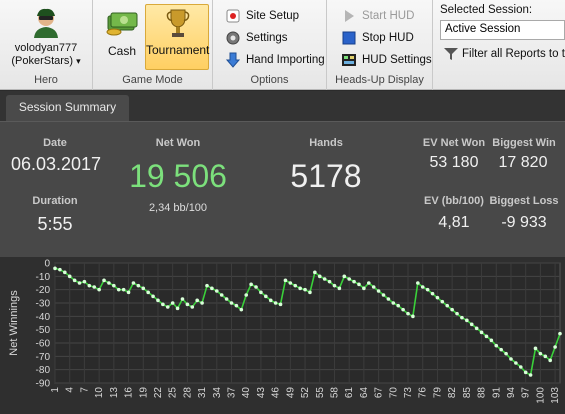 Image resolution: width=565 pixels, height=414 pixels. I want to click on play-icon, so click(349, 16).